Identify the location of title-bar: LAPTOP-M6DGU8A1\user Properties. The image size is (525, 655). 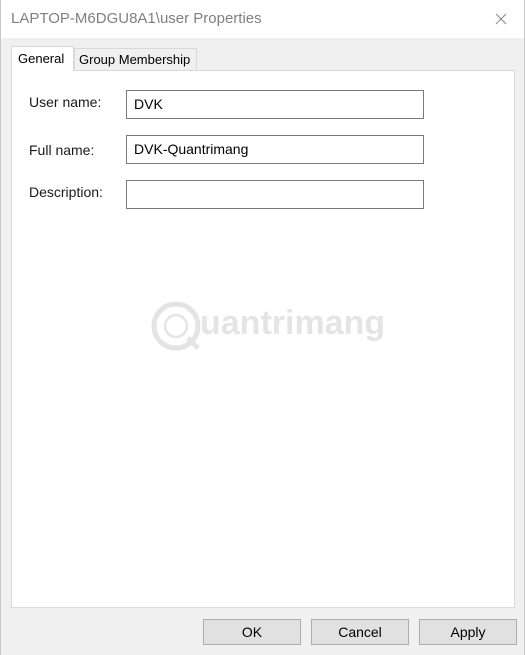
(262, 19).